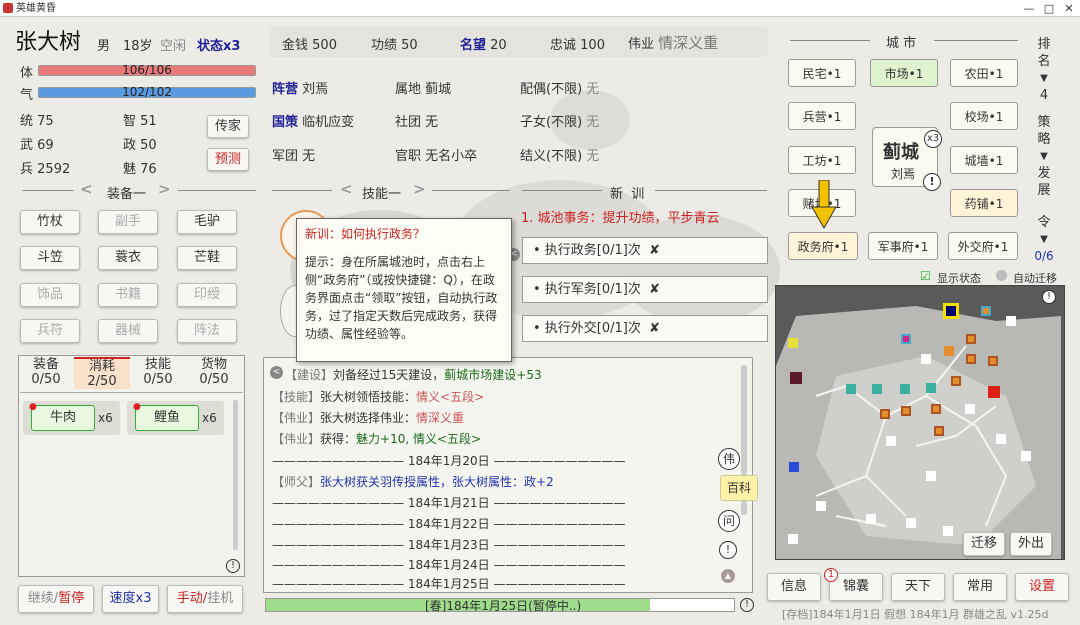 The image size is (1080, 625). Describe the element at coordinates (346, 189) in the screenshot. I see `prev-skill-icon: <` at that location.